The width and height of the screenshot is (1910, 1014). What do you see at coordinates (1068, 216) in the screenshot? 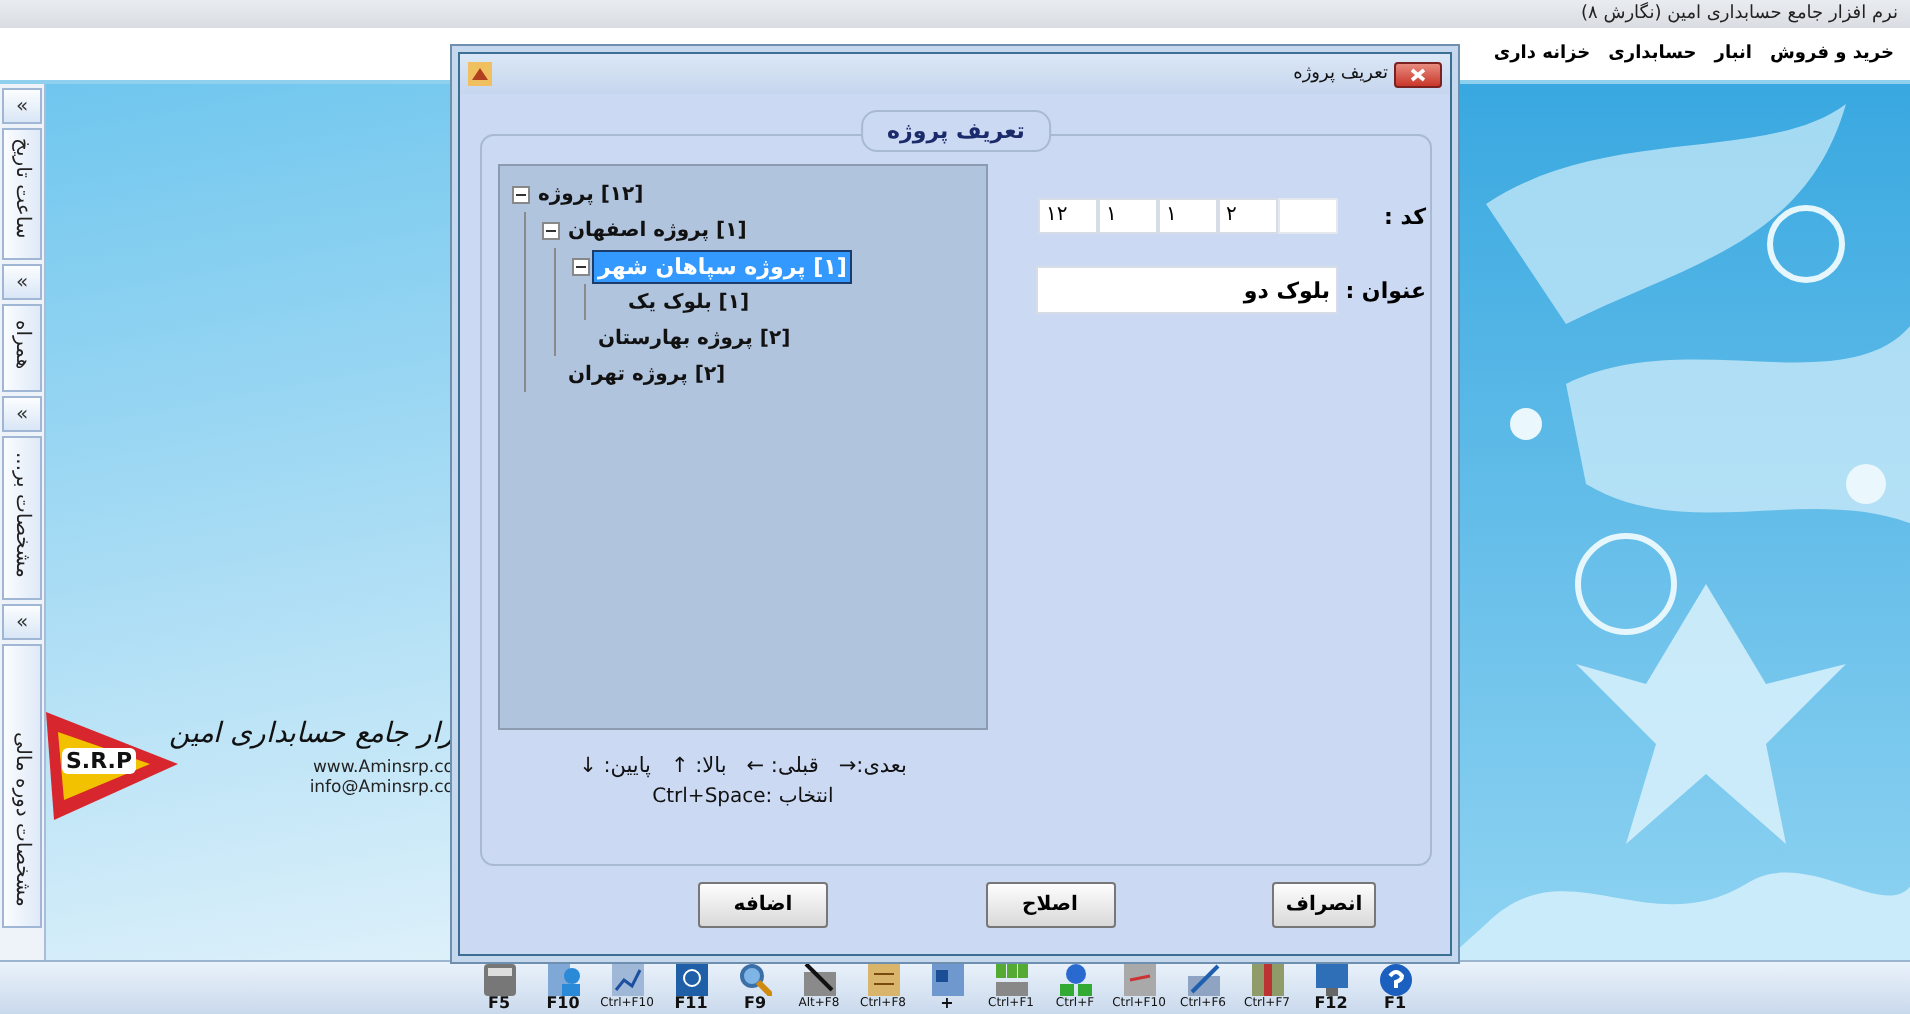
I see `code-field: ۱۲` at bounding box center [1068, 216].